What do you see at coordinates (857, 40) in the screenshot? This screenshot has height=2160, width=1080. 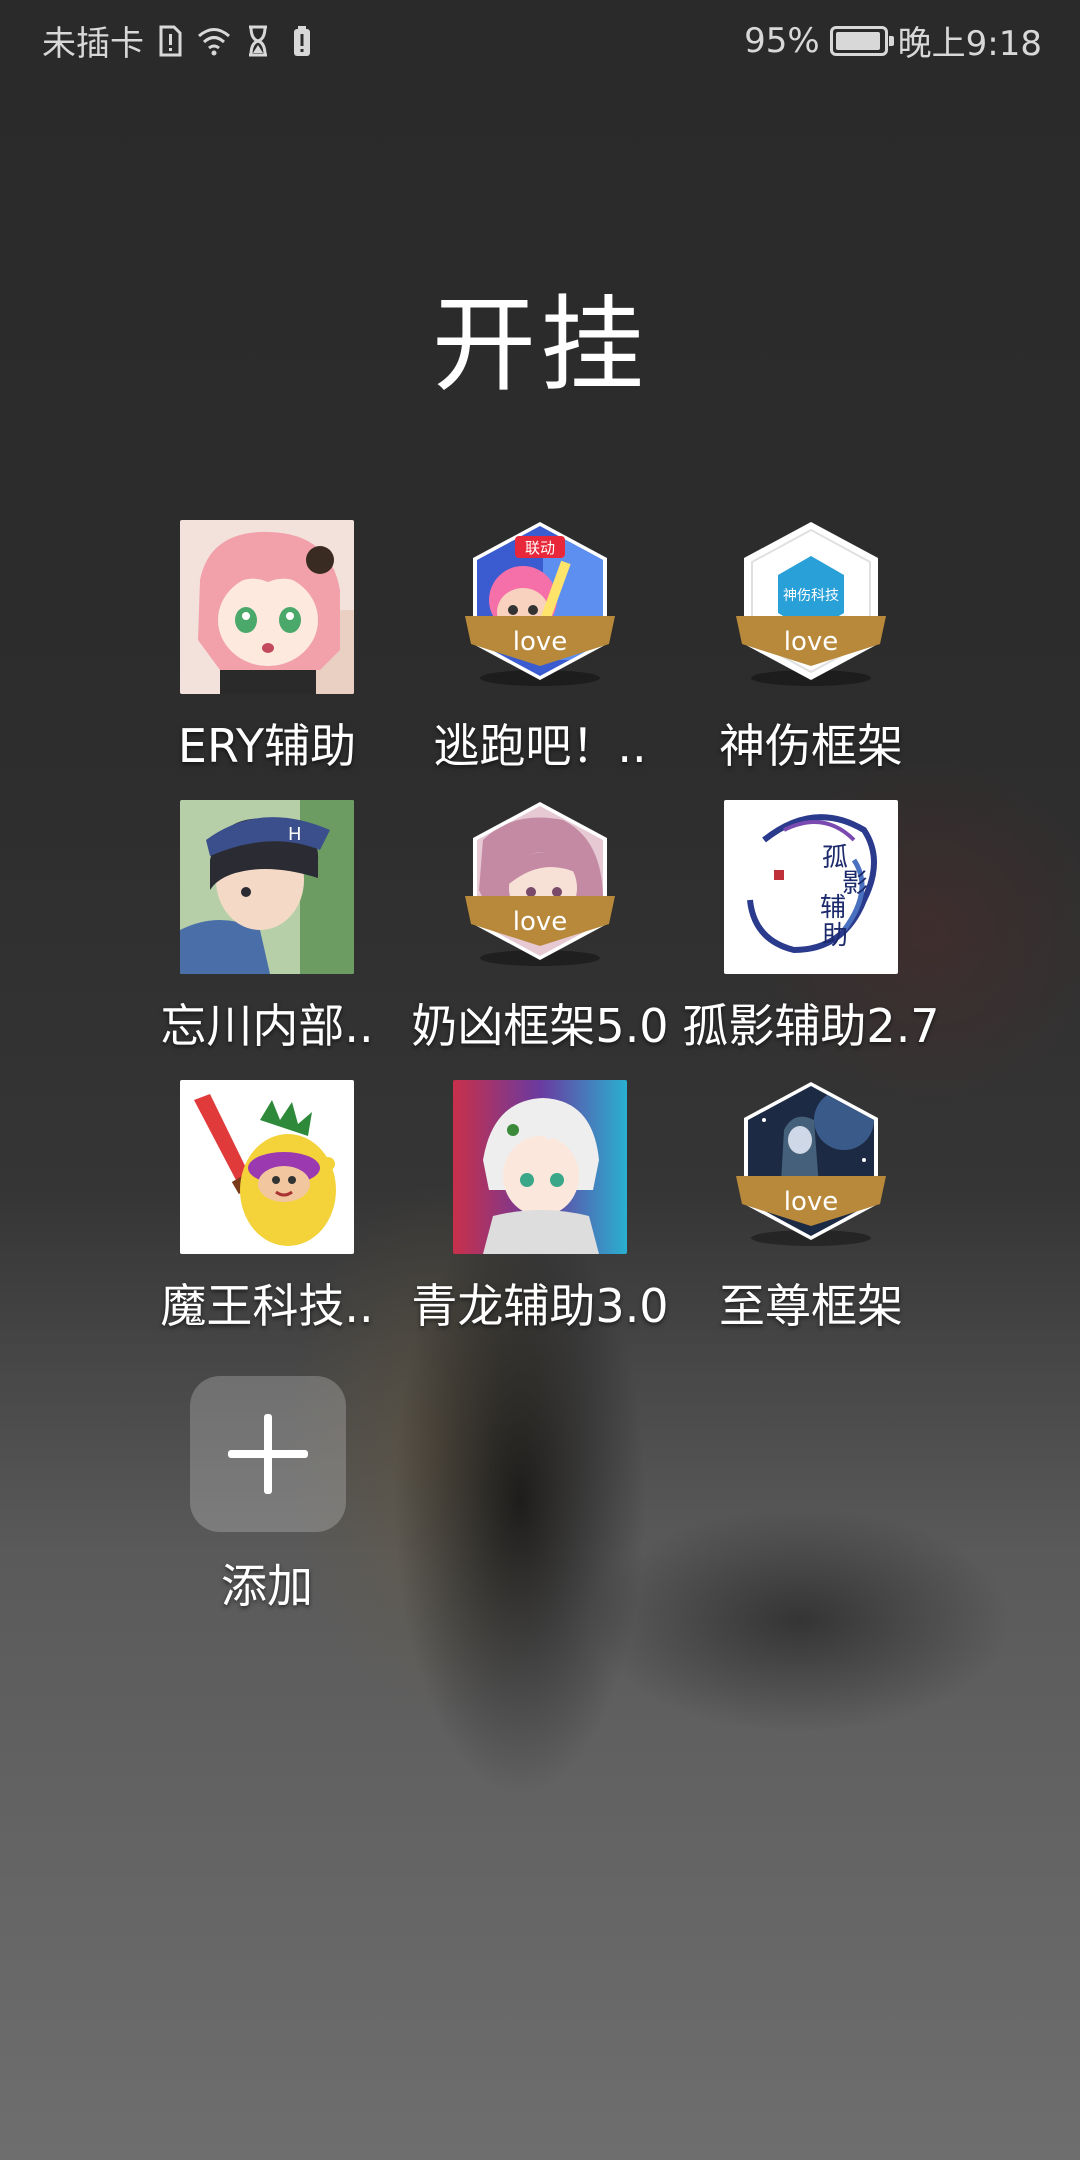 I see `battery-fill` at bounding box center [857, 40].